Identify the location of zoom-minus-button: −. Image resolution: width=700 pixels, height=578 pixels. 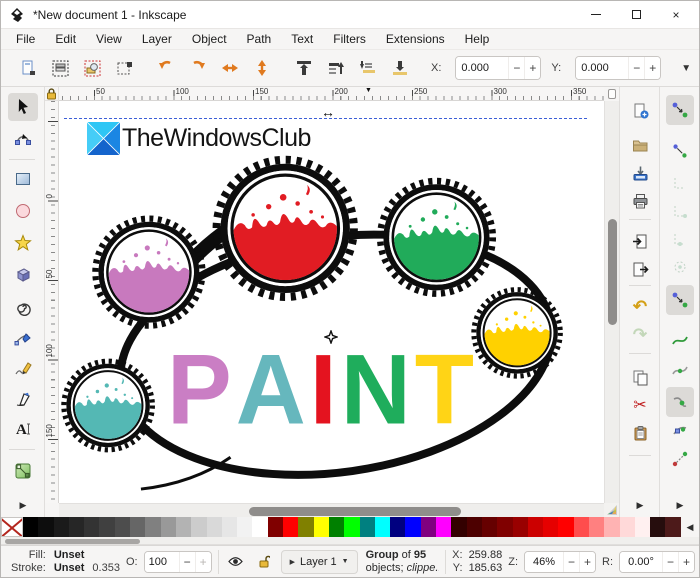
(571, 561).